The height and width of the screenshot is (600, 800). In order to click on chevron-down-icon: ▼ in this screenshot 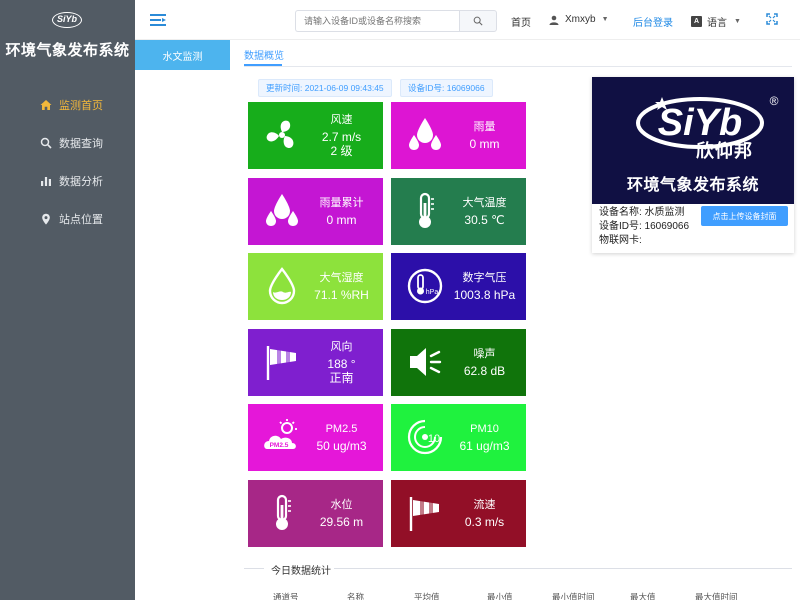, I will do `click(737, 21)`.